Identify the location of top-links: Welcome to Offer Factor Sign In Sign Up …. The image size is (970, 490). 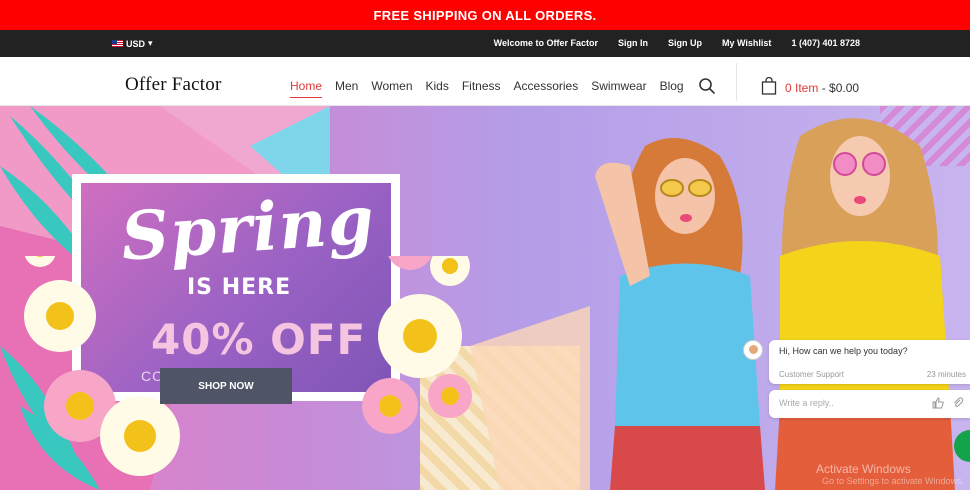
(677, 43).